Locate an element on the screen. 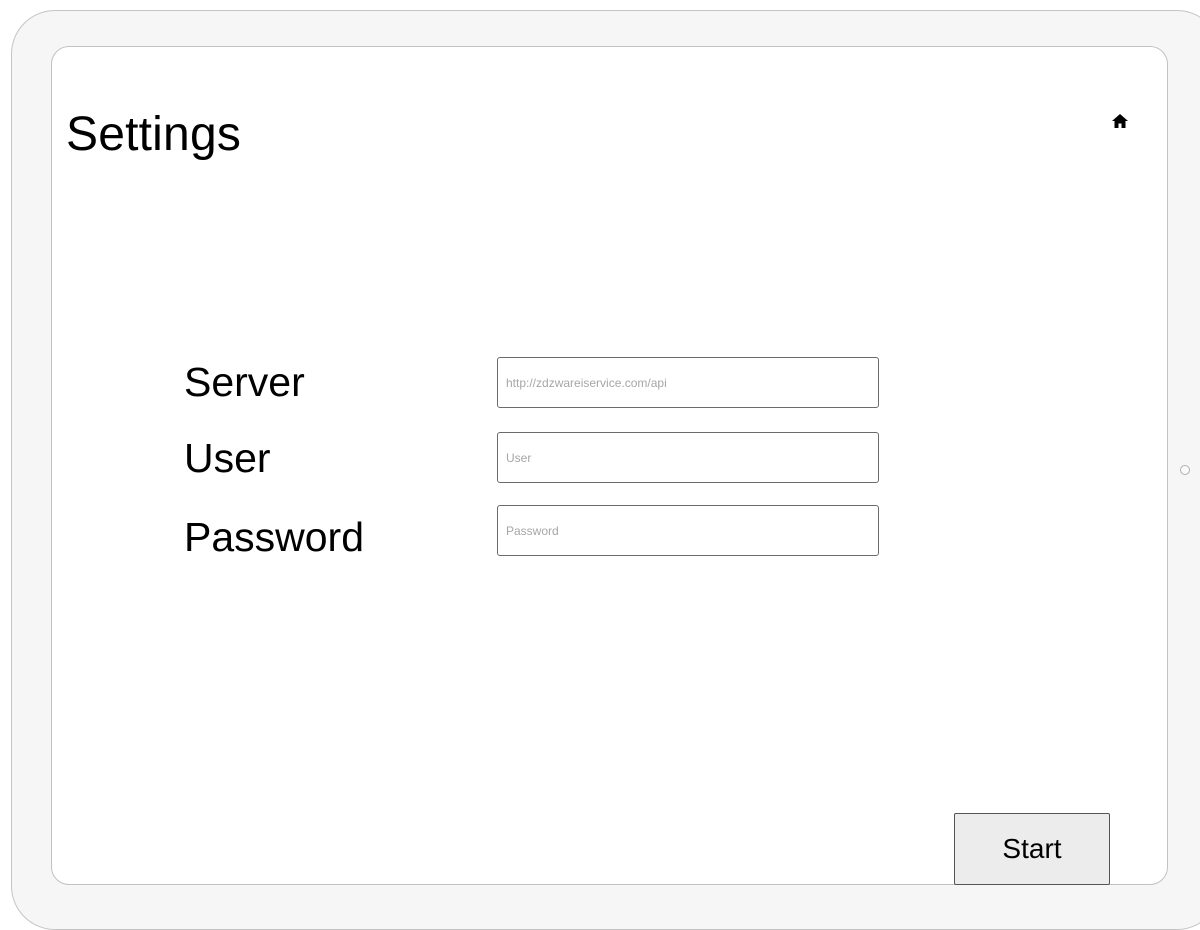 Image resolution: width=1200 pixels, height=930 pixels. server-label: Server is located at coordinates (244, 382).